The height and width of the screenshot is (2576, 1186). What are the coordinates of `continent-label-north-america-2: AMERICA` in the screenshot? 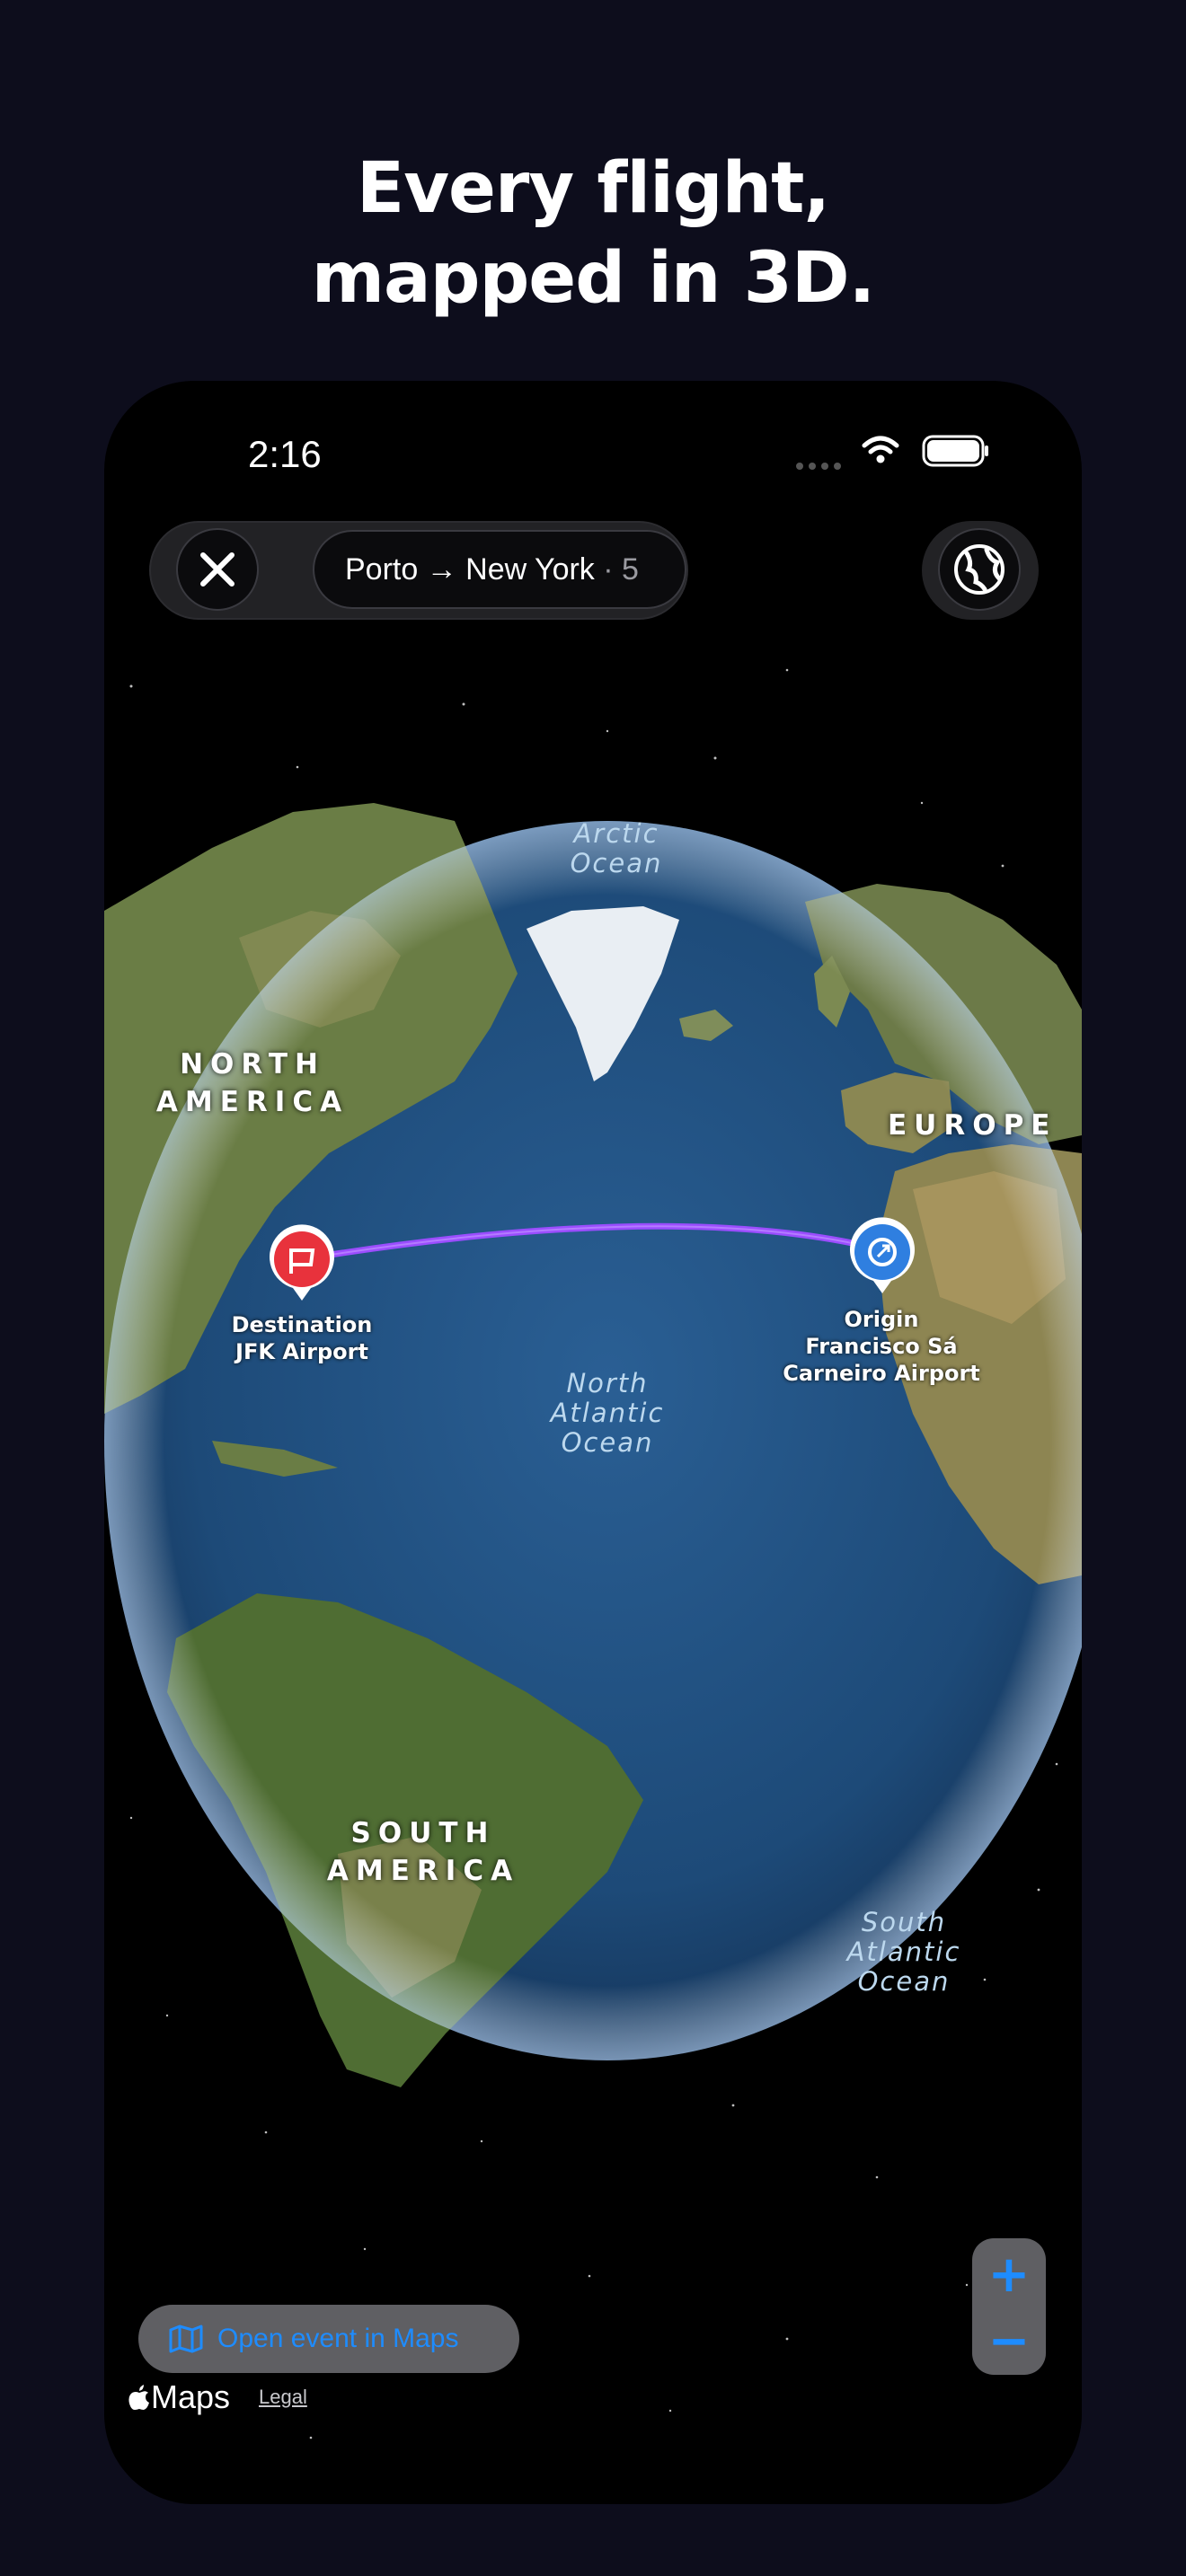 It's located at (253, 1102).